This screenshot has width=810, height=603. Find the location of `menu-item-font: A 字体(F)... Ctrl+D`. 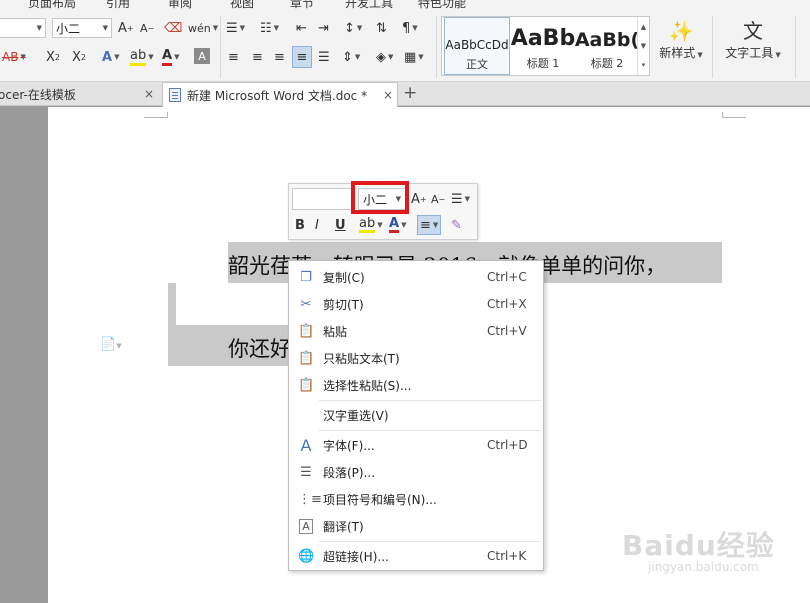

menu-item-font: A 字体(F)... Ctrl+D is located at coordinates (416, 445).